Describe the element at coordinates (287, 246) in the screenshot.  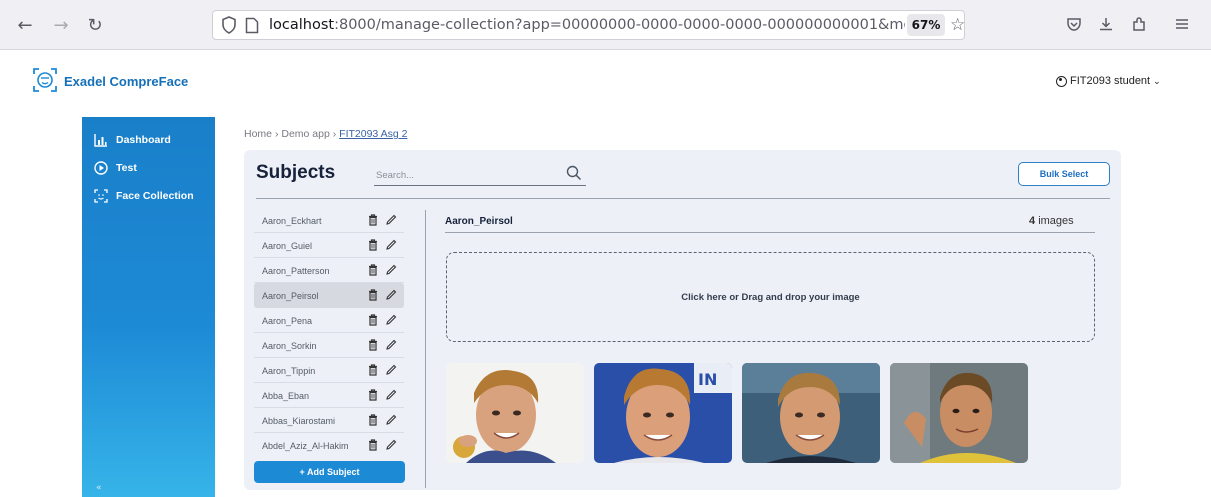
I see `subject-name: Aaron_Guiel` at that location.